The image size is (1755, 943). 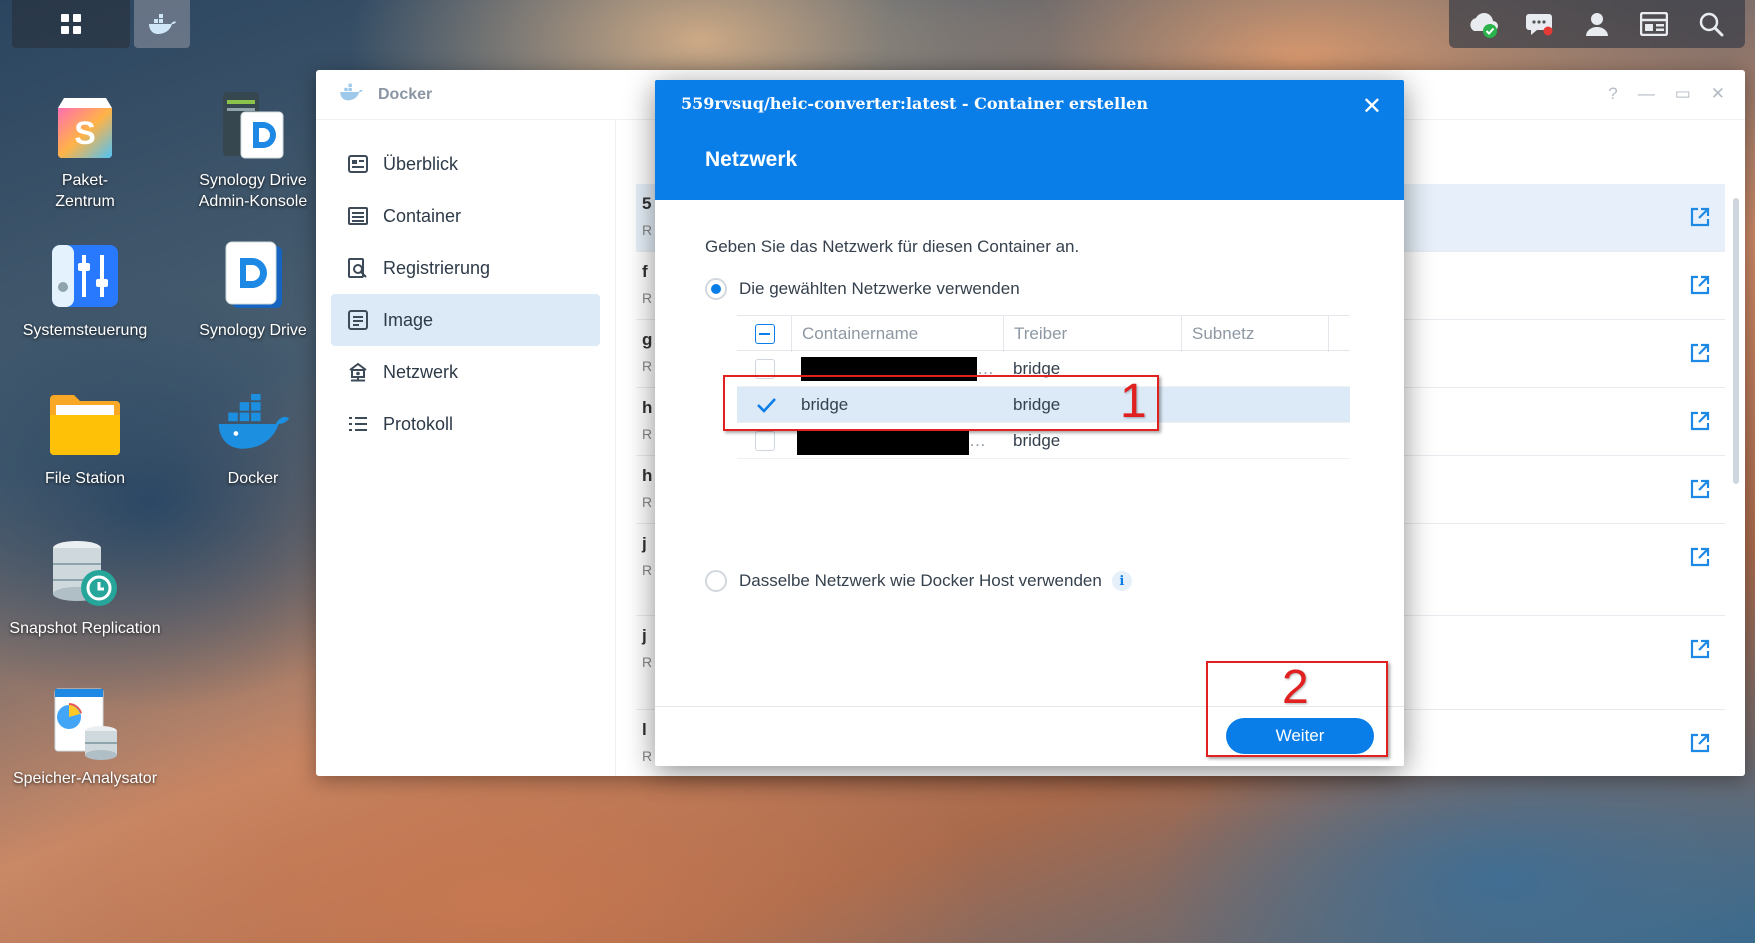 What do you see at coordinates (85, 424) in the screenshot?
I see `folder-icon` at bounding box center [85, 424].